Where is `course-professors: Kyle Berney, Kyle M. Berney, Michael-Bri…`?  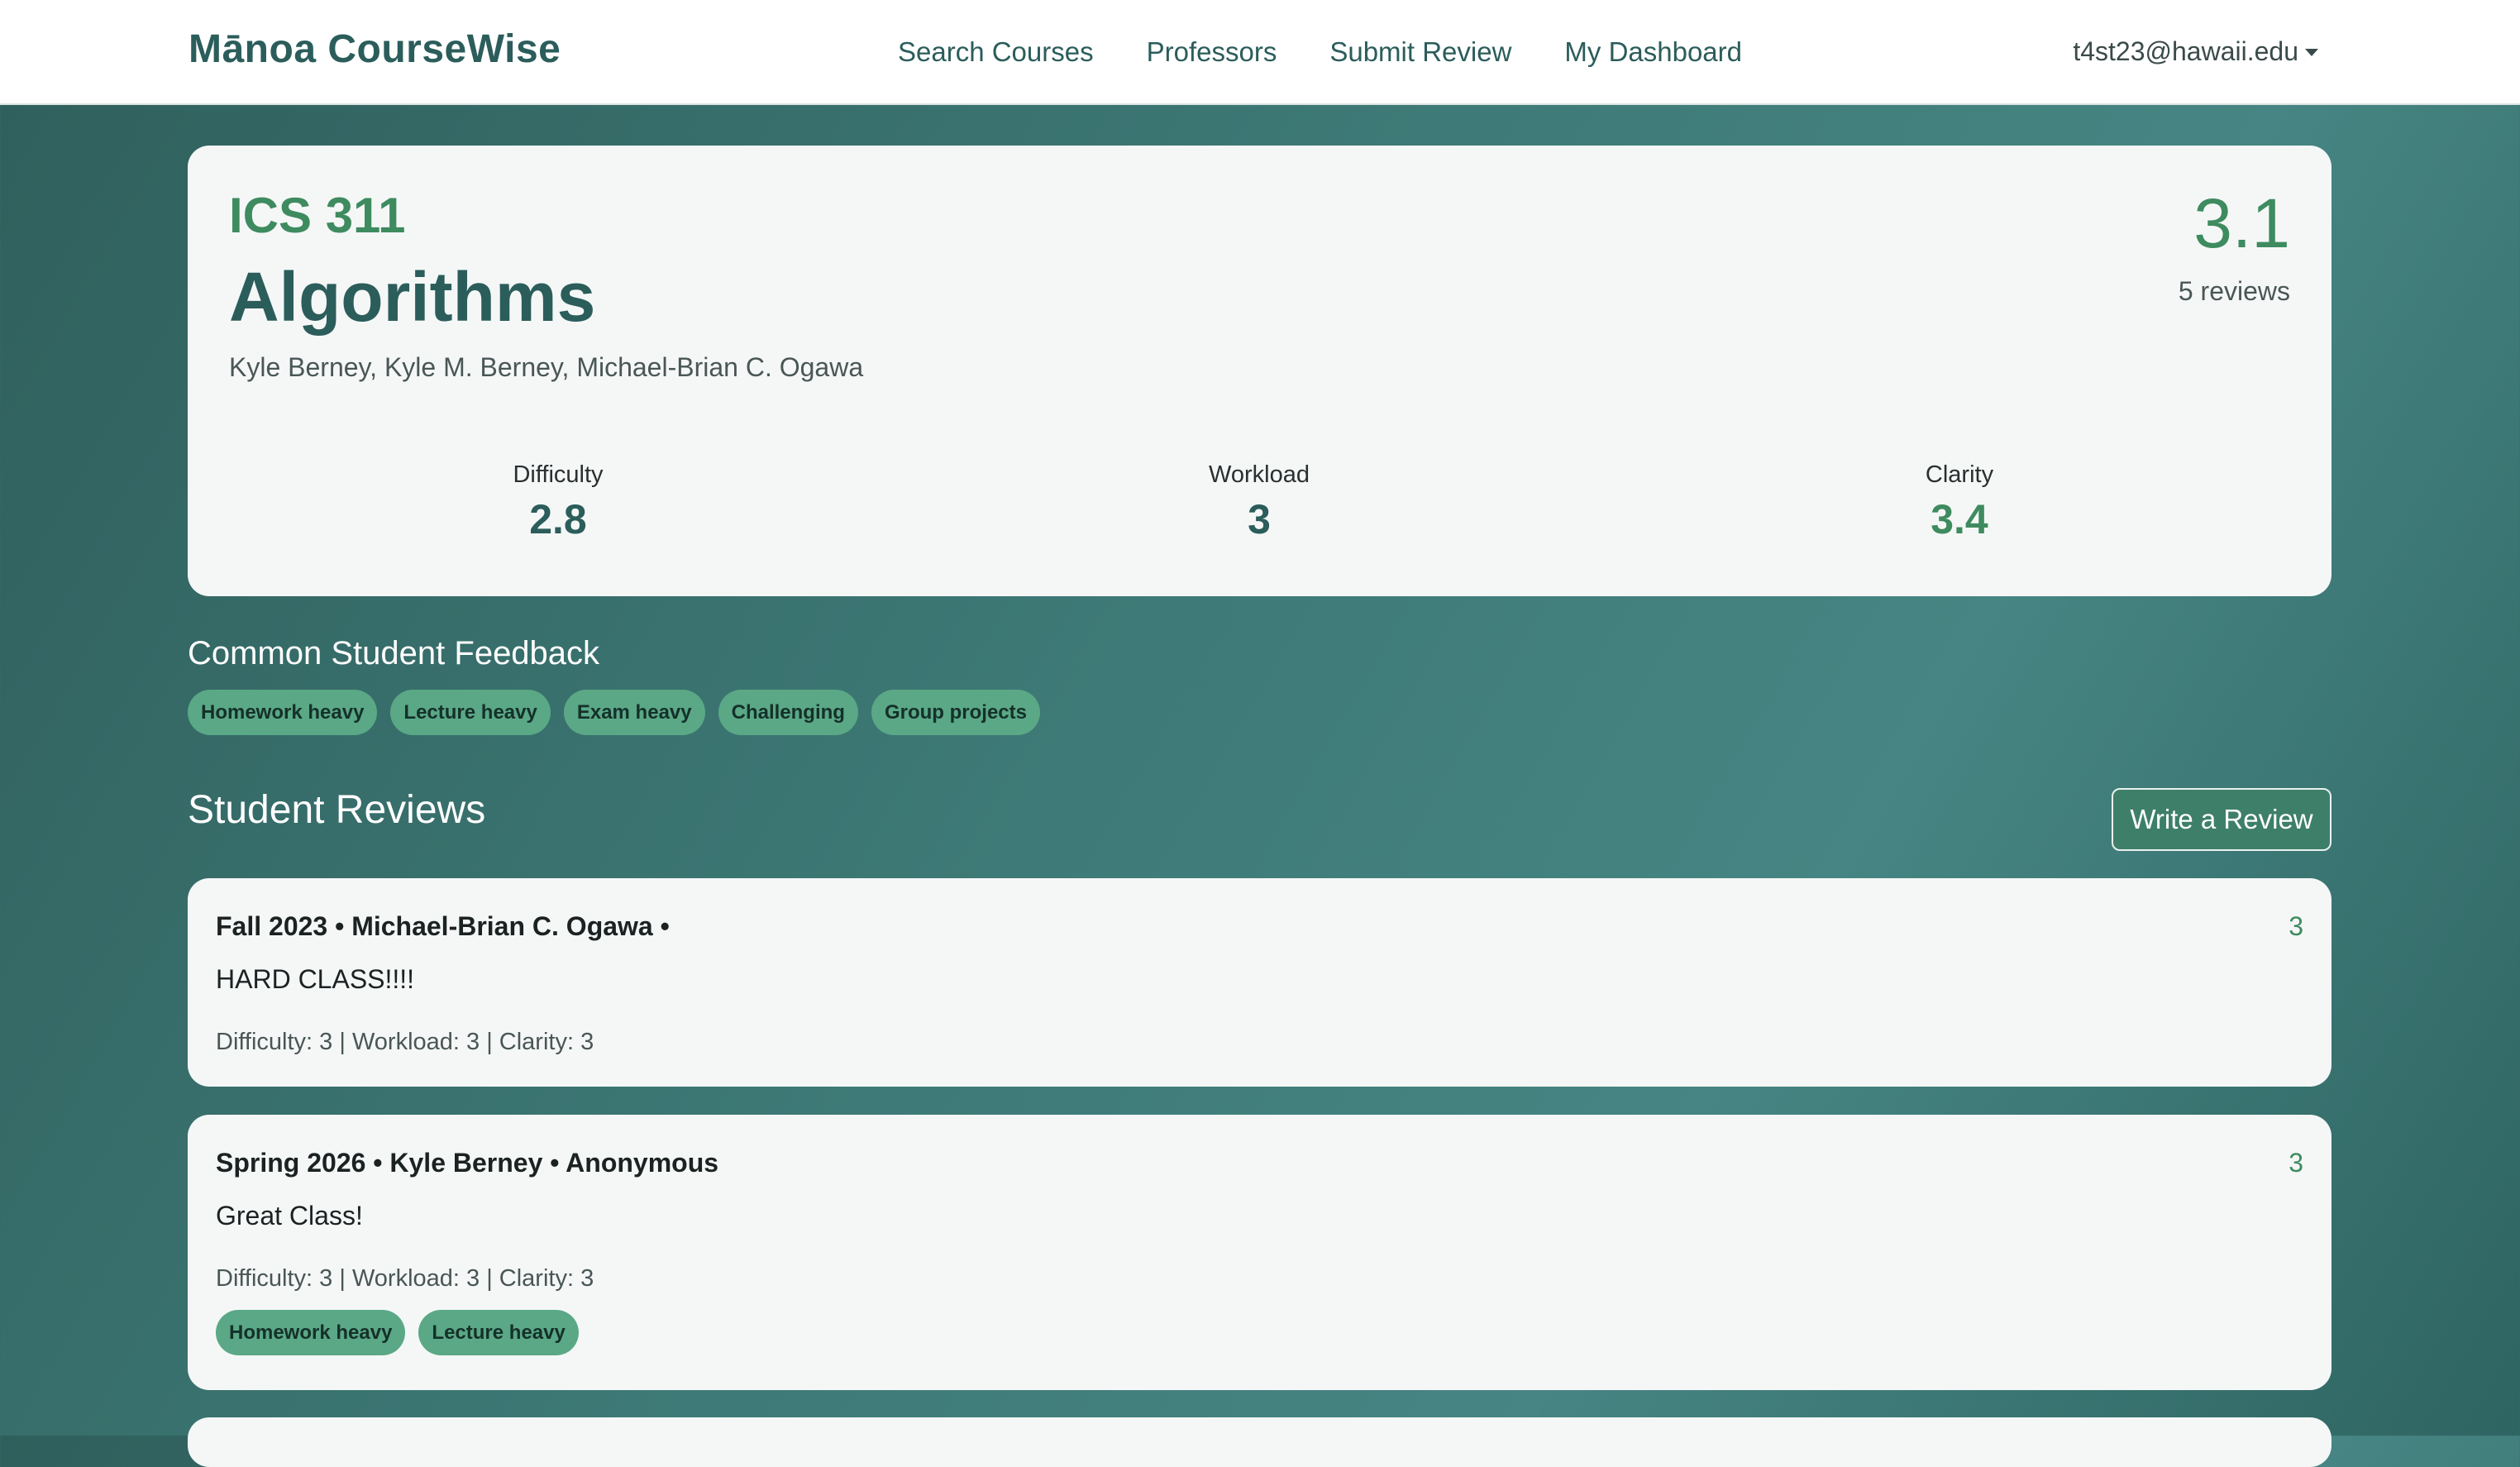
course-professors: Kyle Berney, Kyle M. Berney, Michael-Bri… is located at coordinates (546, 367).